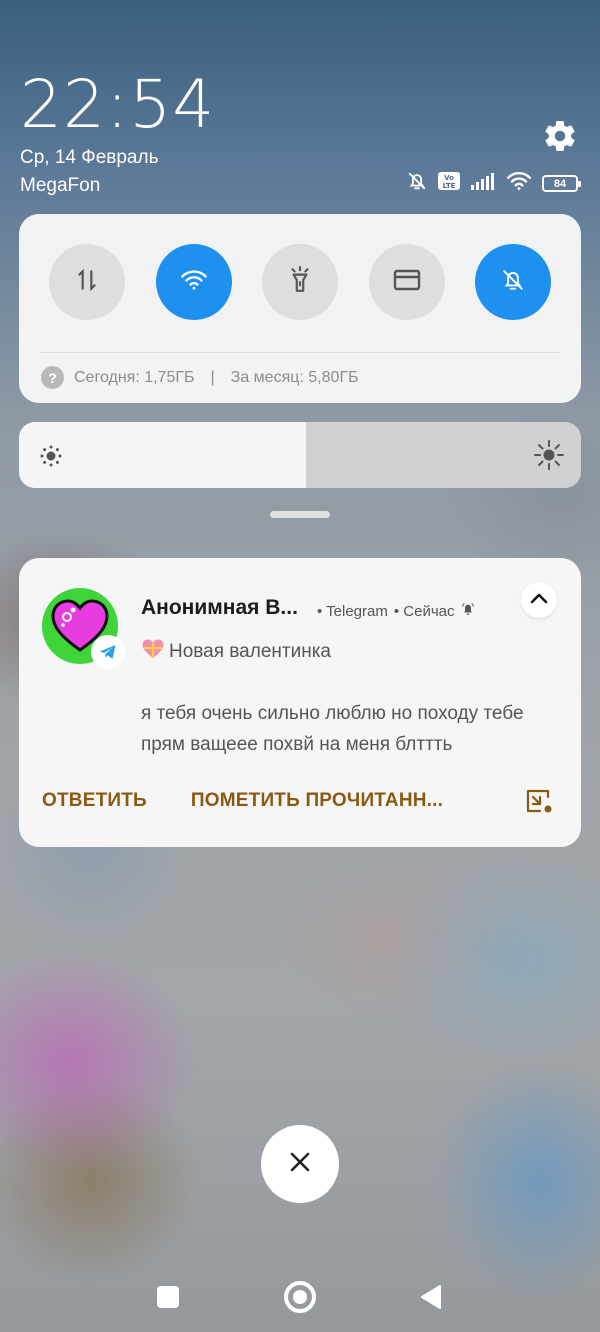 The height and width of the screenshot is (1332, 600). Describe the element at coordinates (561, 183) in the screenshot. I see `battery-icon: 84` at that location.